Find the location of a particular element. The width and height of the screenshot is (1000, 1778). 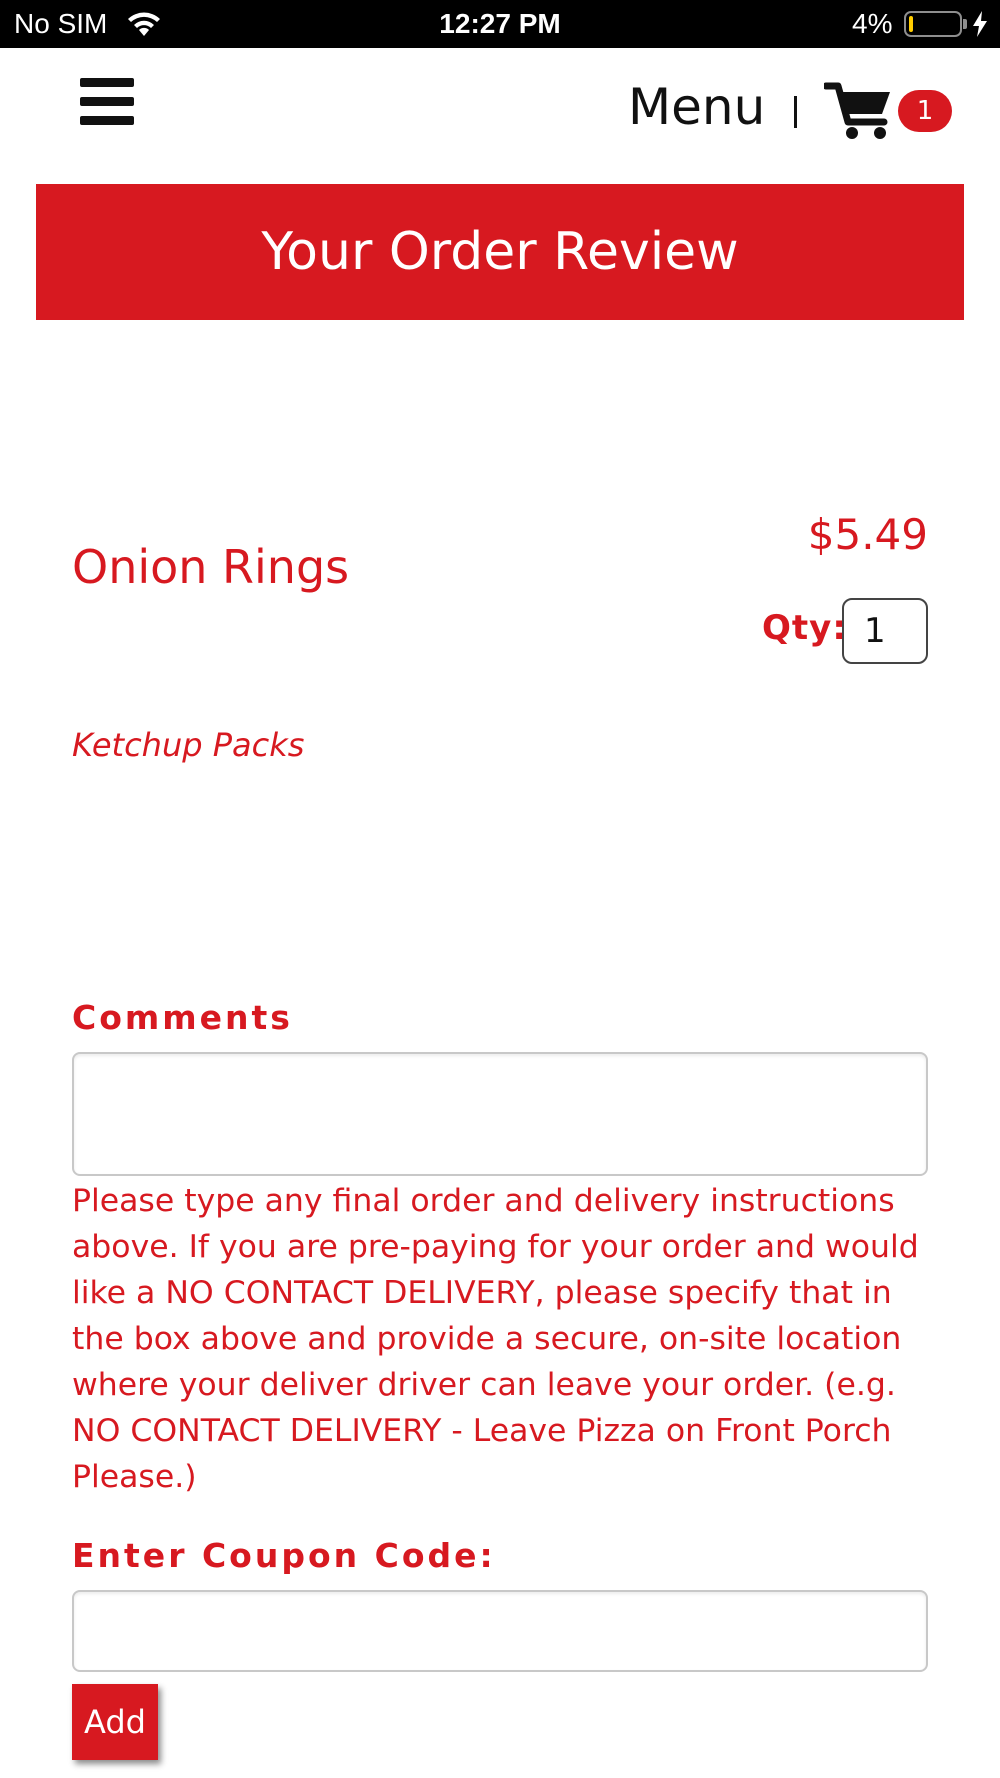

battery-icon is located at coordinates (933, 24).